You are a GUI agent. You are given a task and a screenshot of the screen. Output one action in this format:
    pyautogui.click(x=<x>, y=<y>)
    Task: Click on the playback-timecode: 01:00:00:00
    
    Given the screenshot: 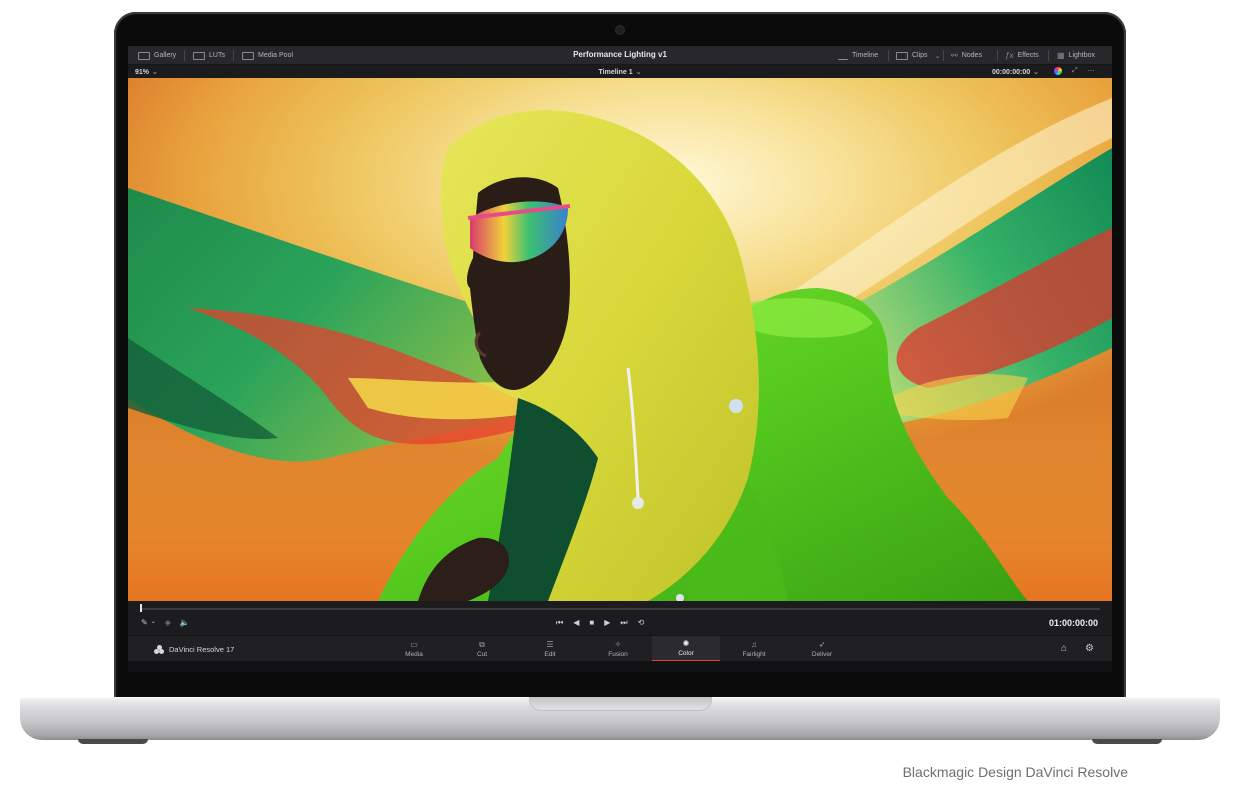 What is the action you would take?
    pyautogui.click(x=1073, y=623)
    